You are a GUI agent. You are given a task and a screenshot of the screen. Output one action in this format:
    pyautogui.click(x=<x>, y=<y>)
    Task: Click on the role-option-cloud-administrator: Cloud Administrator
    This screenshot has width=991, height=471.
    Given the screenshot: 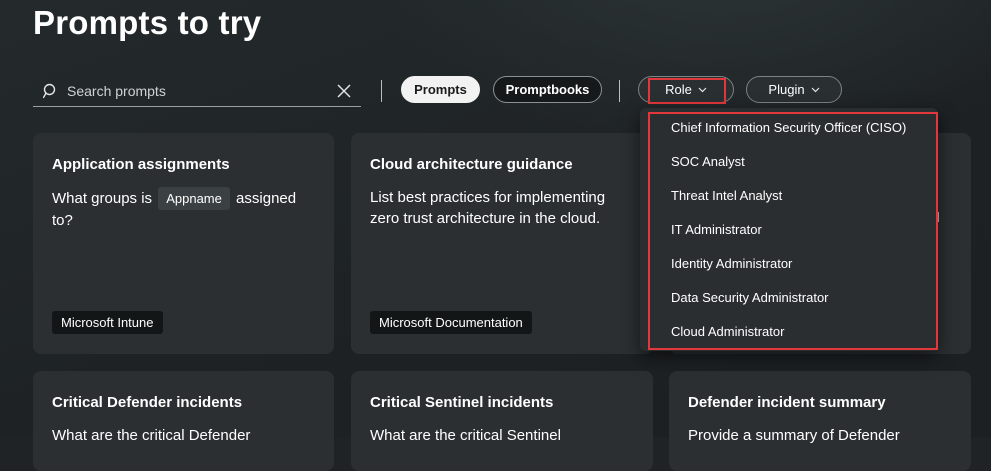 What is the action you would take?
    pyautogui.click(x=727, y=331)
    